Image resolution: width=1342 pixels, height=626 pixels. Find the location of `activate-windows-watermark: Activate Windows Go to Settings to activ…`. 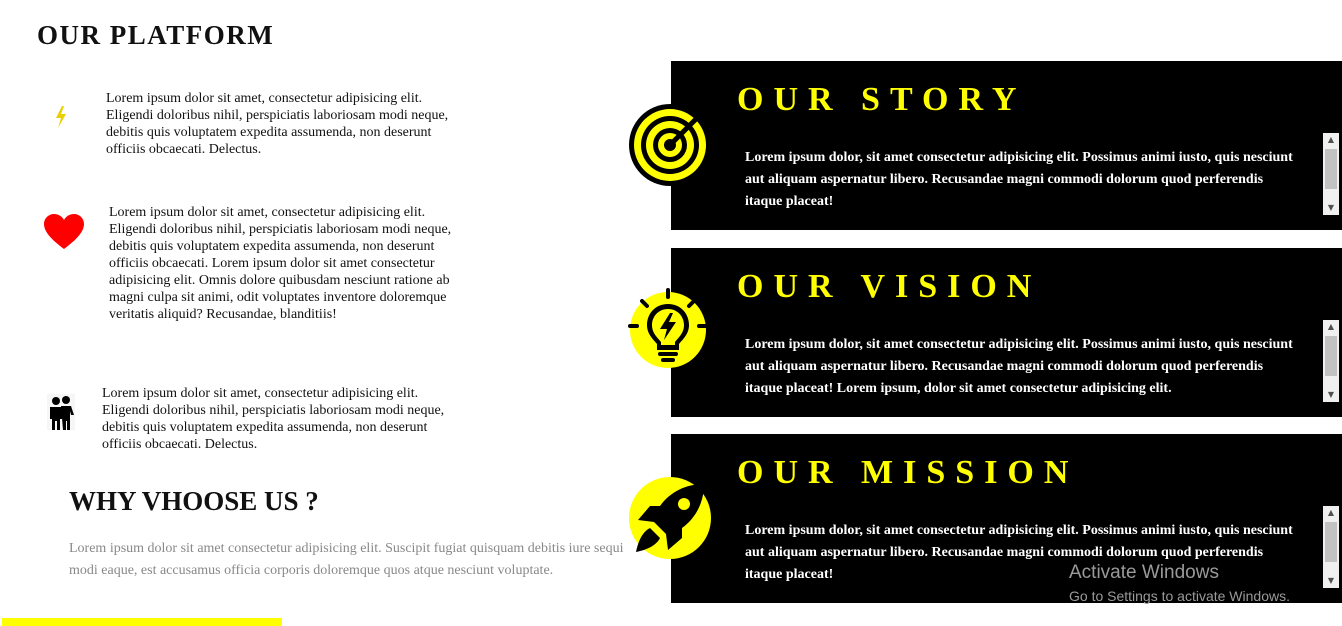

activate-windows-watermark: Activate Windows Go to Settings to activ… is located at coordinates (1179, 584).